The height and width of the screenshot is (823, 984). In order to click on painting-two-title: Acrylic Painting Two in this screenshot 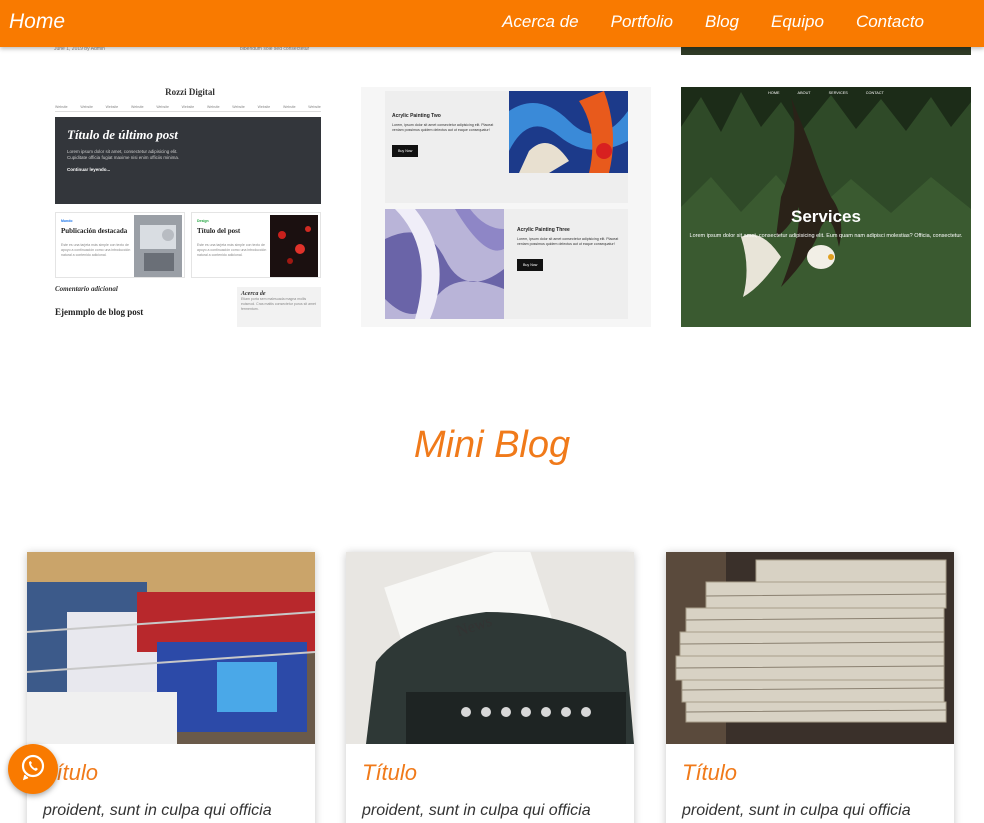, I will do `click(416, 116)`.